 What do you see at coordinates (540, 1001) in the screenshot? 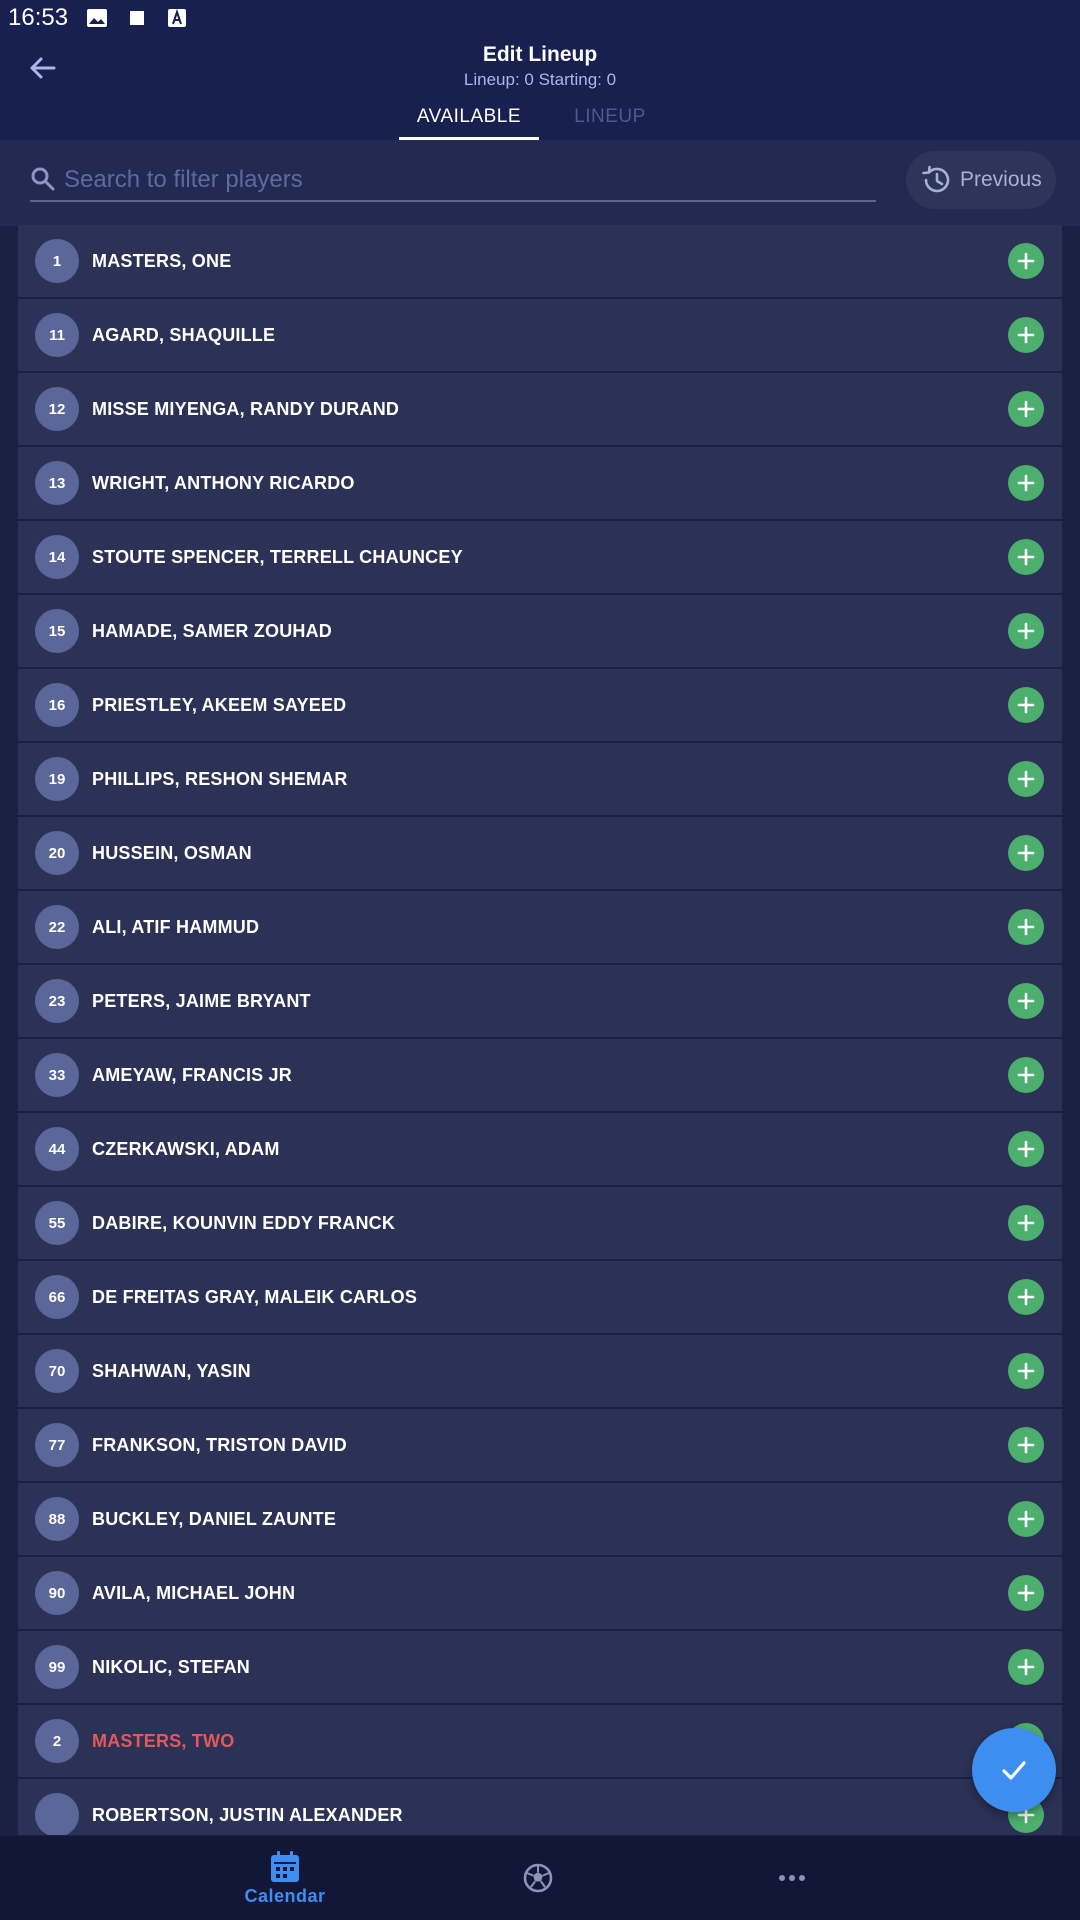
I see `player-row: 23 PETERS, JAIME BRYANT` at bounding box center [540, 1001].